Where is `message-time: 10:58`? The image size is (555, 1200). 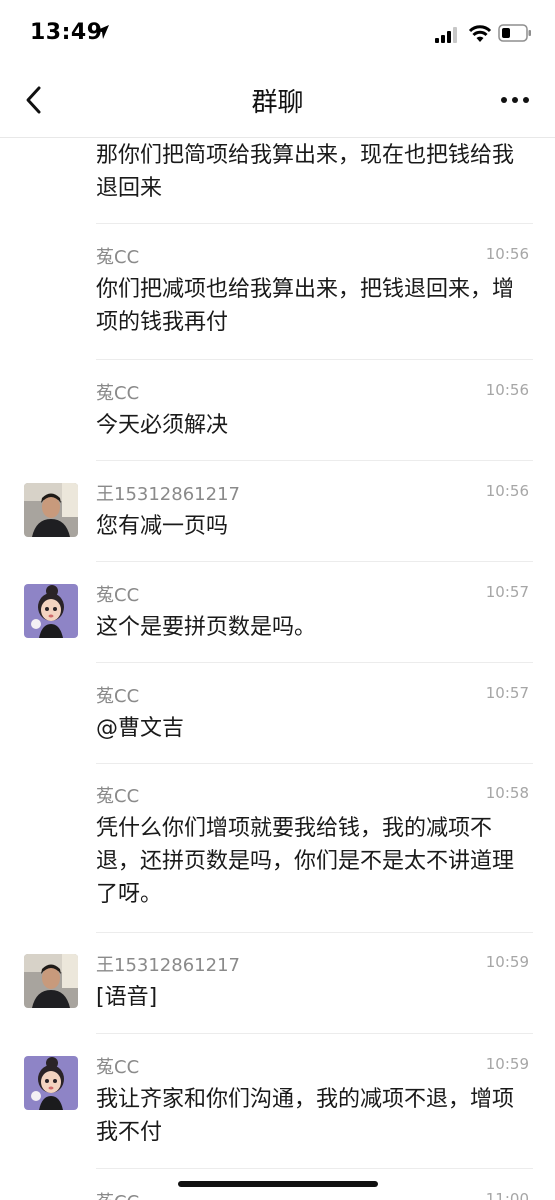
message-time: 10:58 is located at coordinates (507, 793).